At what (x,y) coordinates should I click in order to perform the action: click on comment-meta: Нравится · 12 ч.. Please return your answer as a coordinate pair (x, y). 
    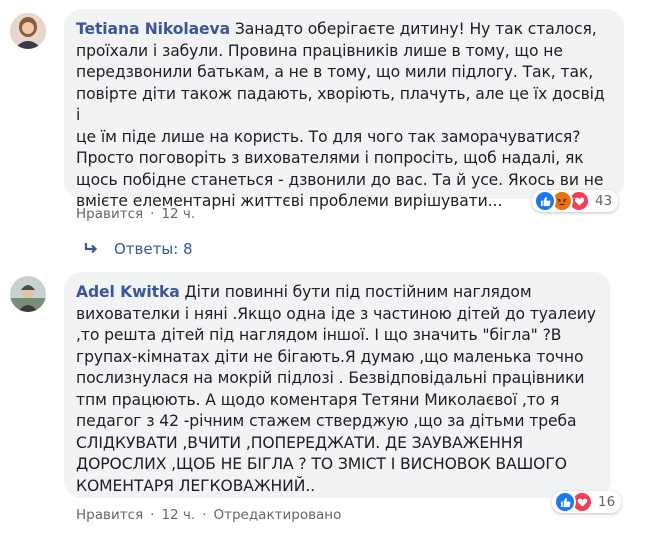
    Looking at the image, I should click on (135, 214).